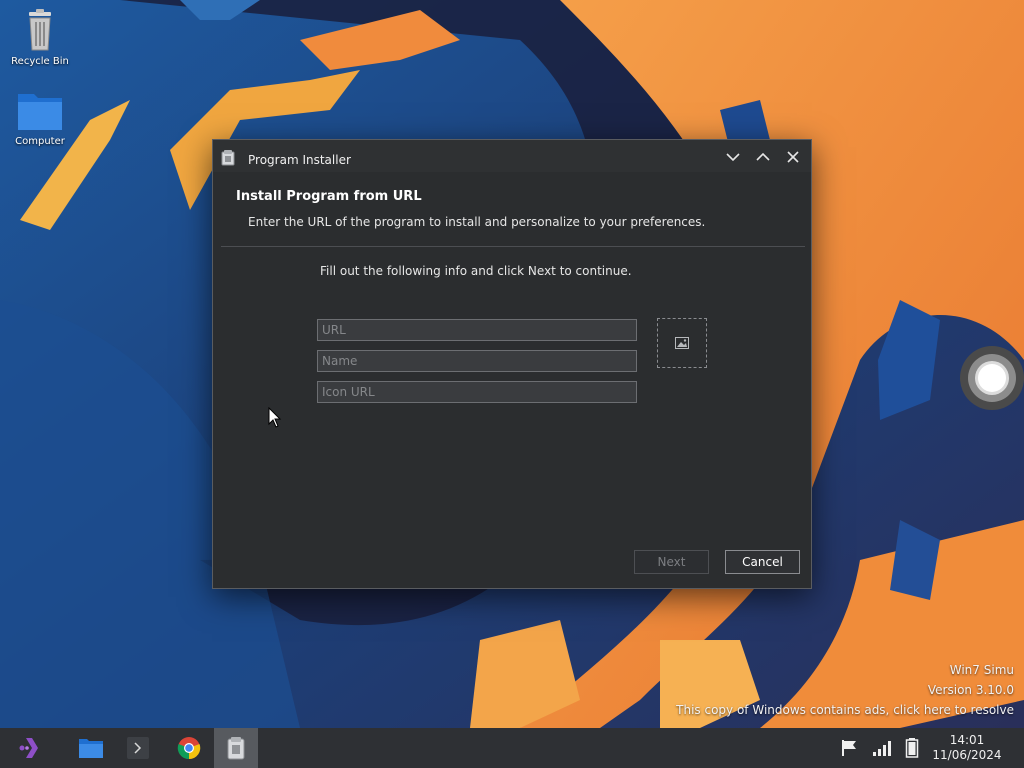 The image size is (1024, 768). I want to click on battery-icon, so click(912, 748).